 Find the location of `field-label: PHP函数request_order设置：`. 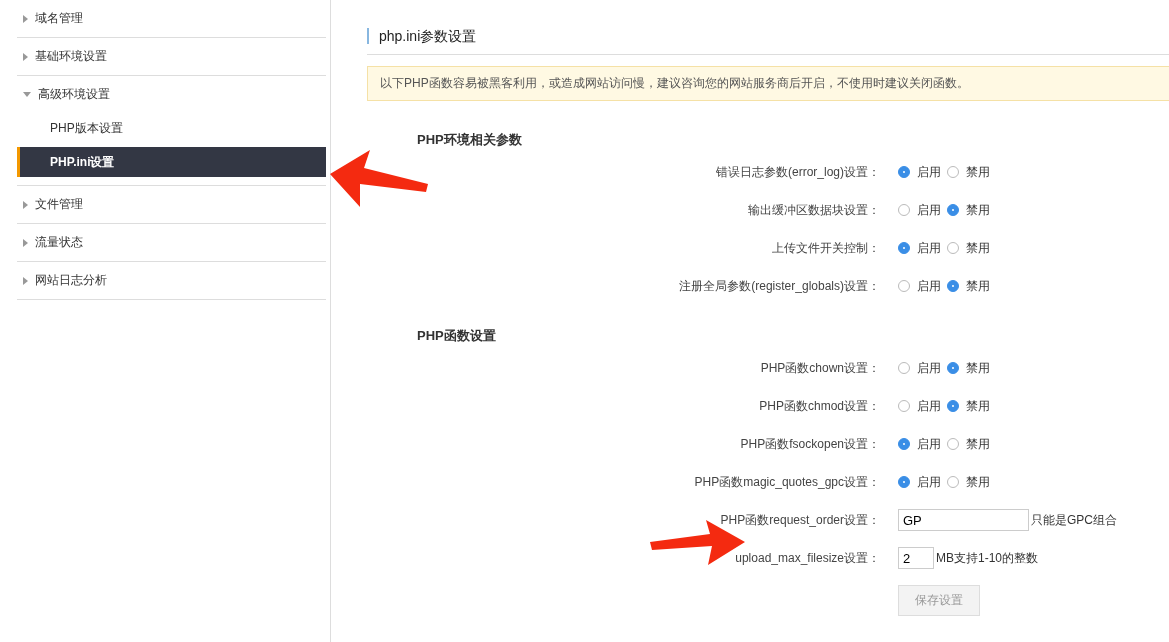

field-label: PHP函数request_order设置： is located at coordinates (800, 520).